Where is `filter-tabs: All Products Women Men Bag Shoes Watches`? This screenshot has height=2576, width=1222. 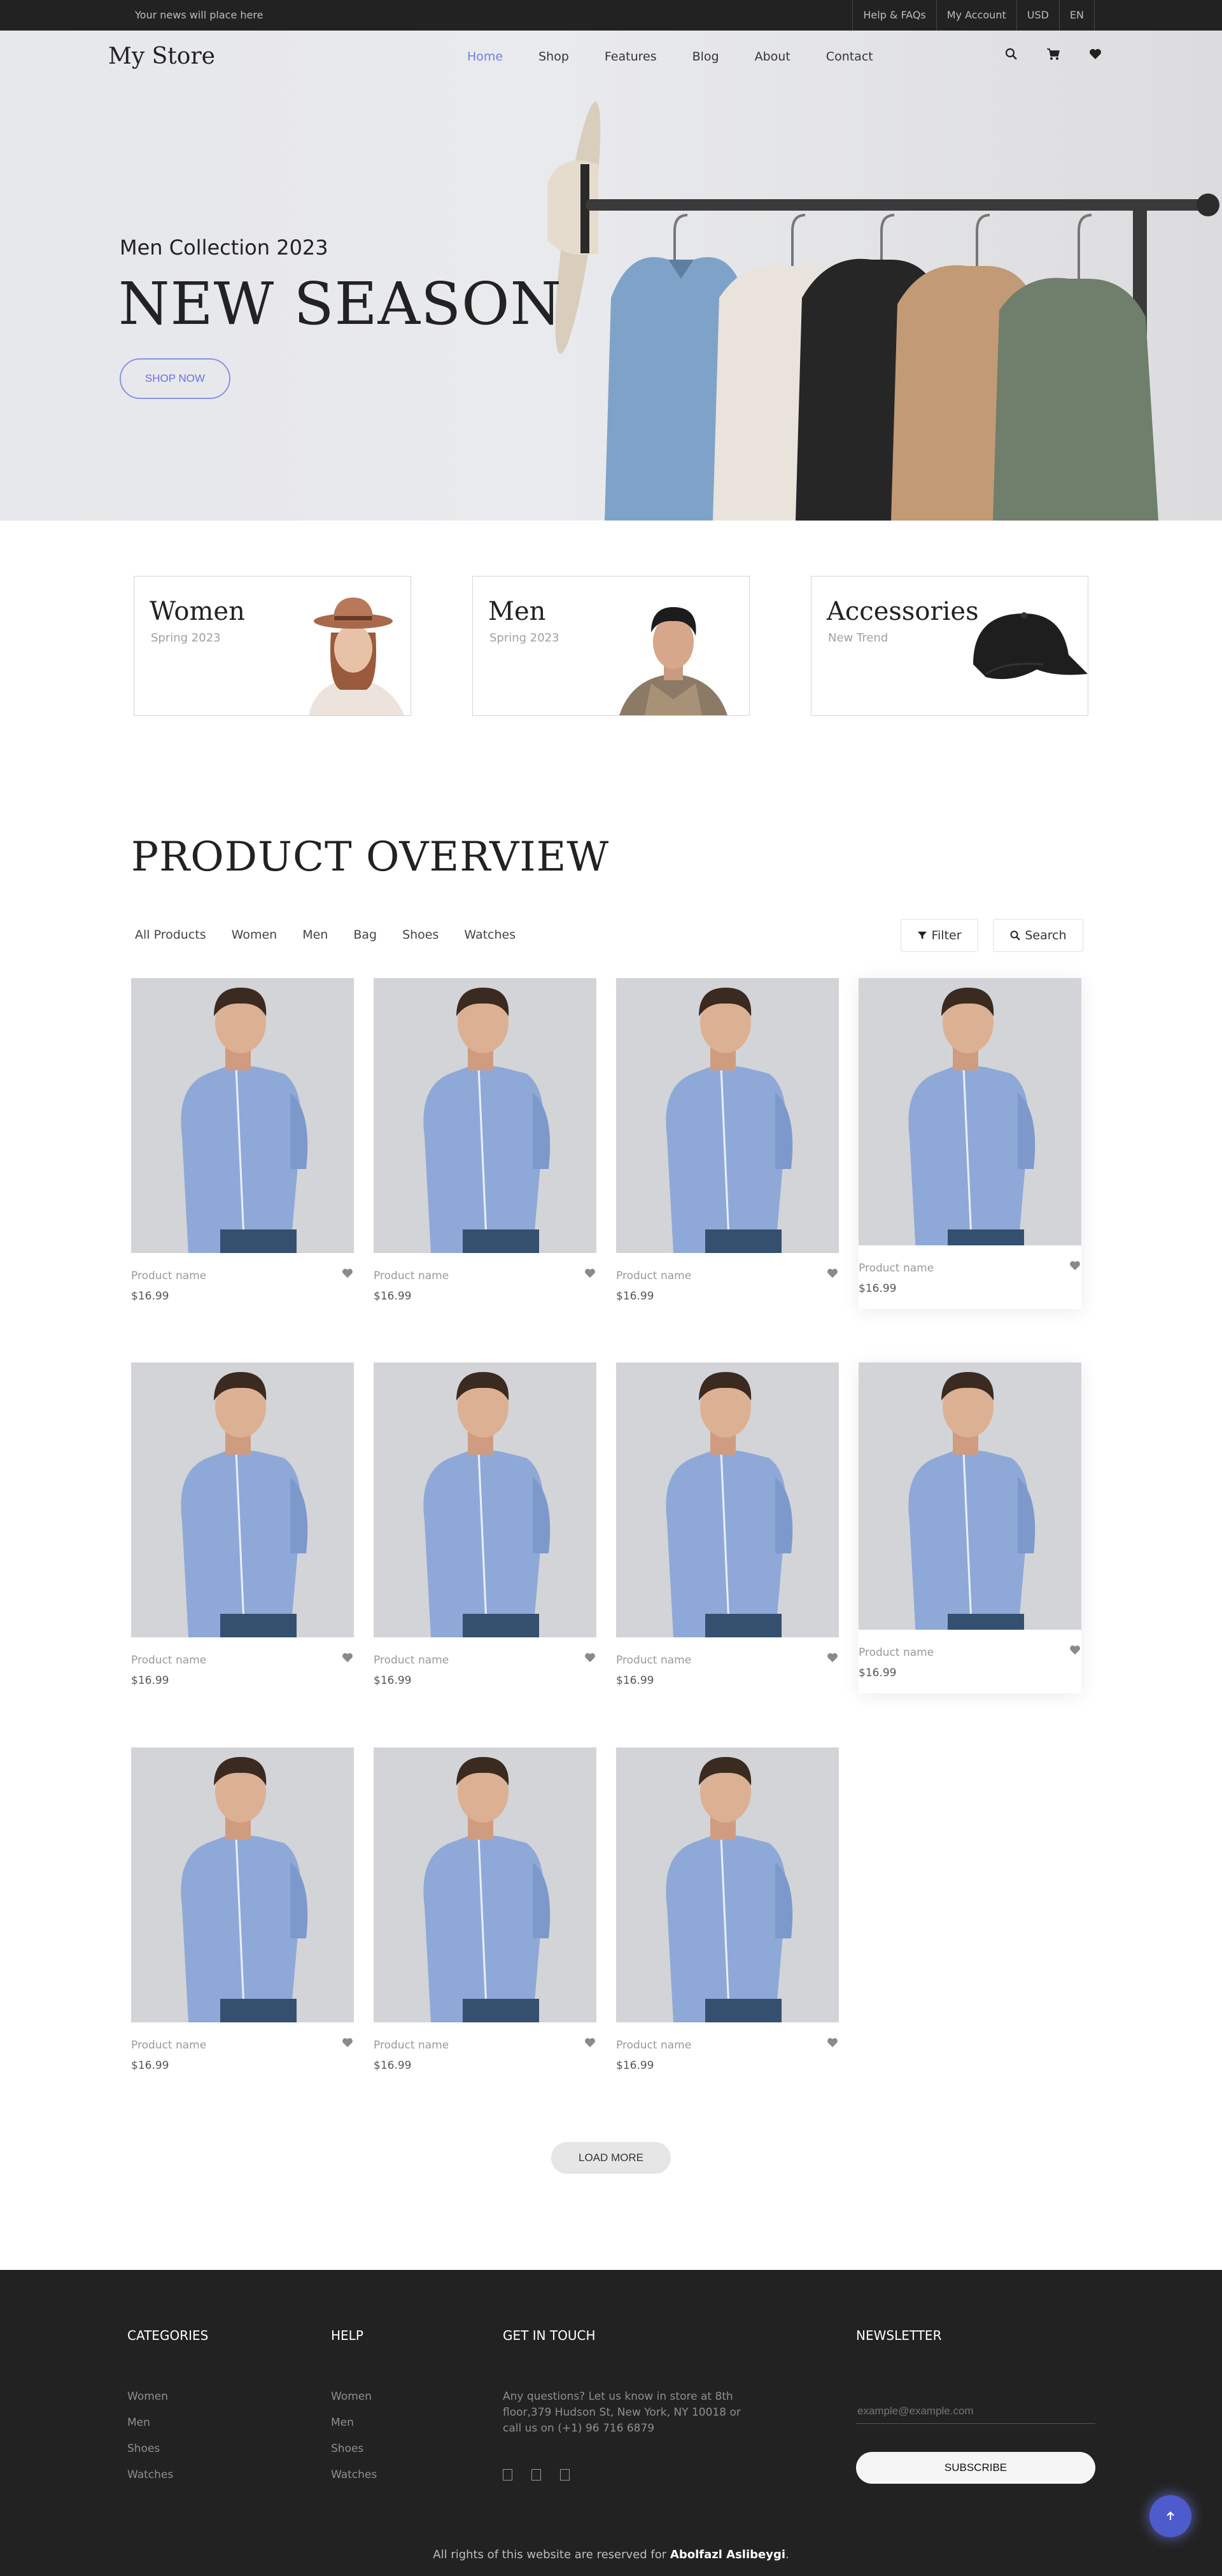 filter-tabs: All Products Women Men Bag Shoes Watches is located at coordinates (338, 935).